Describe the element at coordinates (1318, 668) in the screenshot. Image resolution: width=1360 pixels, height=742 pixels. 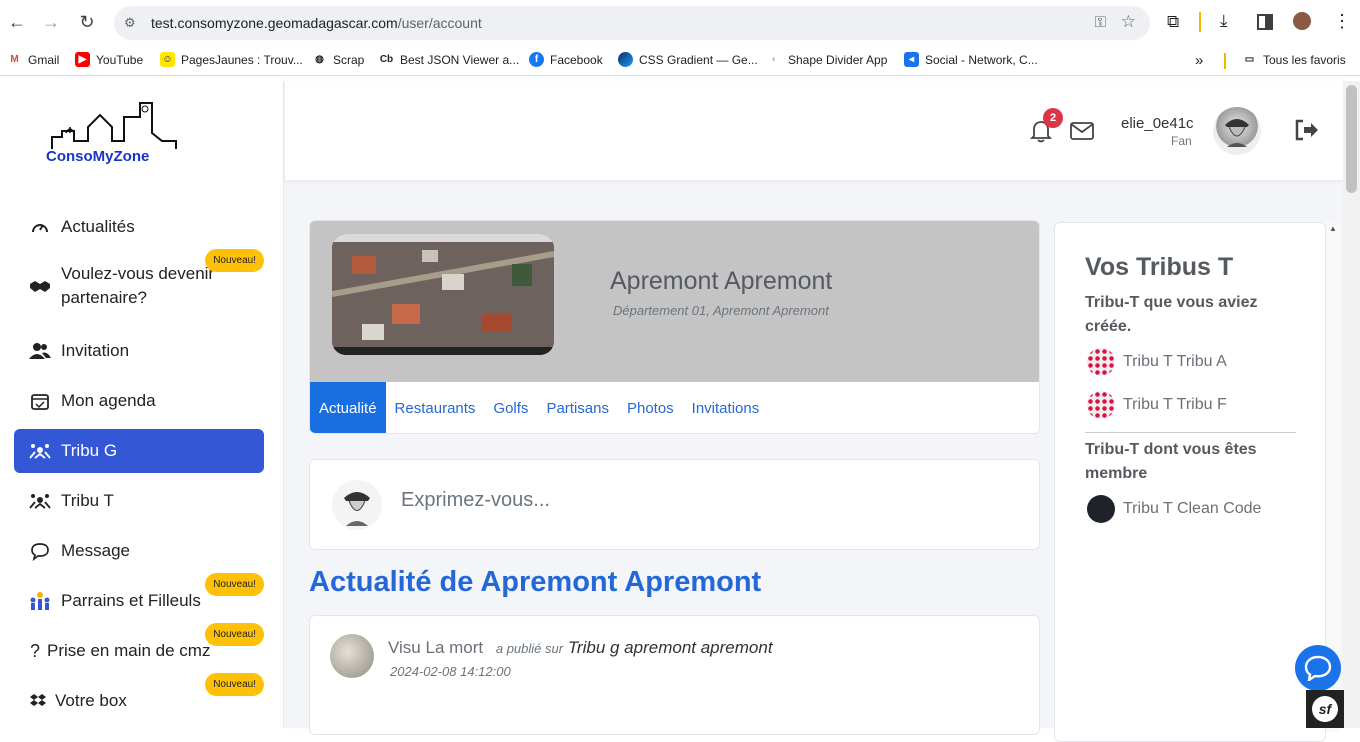
I see `chat-fab` at that location.